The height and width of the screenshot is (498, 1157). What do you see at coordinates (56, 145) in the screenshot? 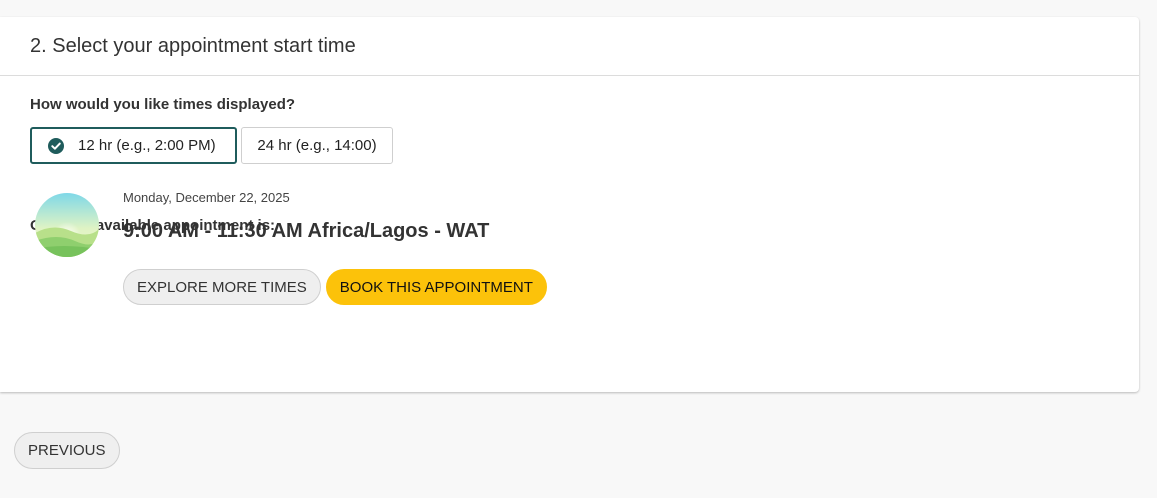
I see `check-circle-icon` at bounding box center [56, 145].